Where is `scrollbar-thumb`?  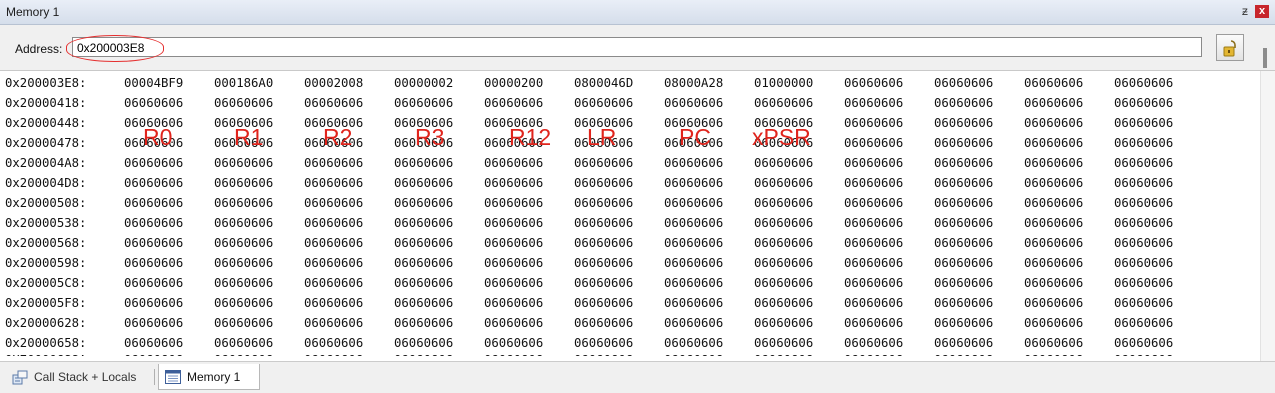 scrollbar-thumb is located at coordinates (1265, 58).